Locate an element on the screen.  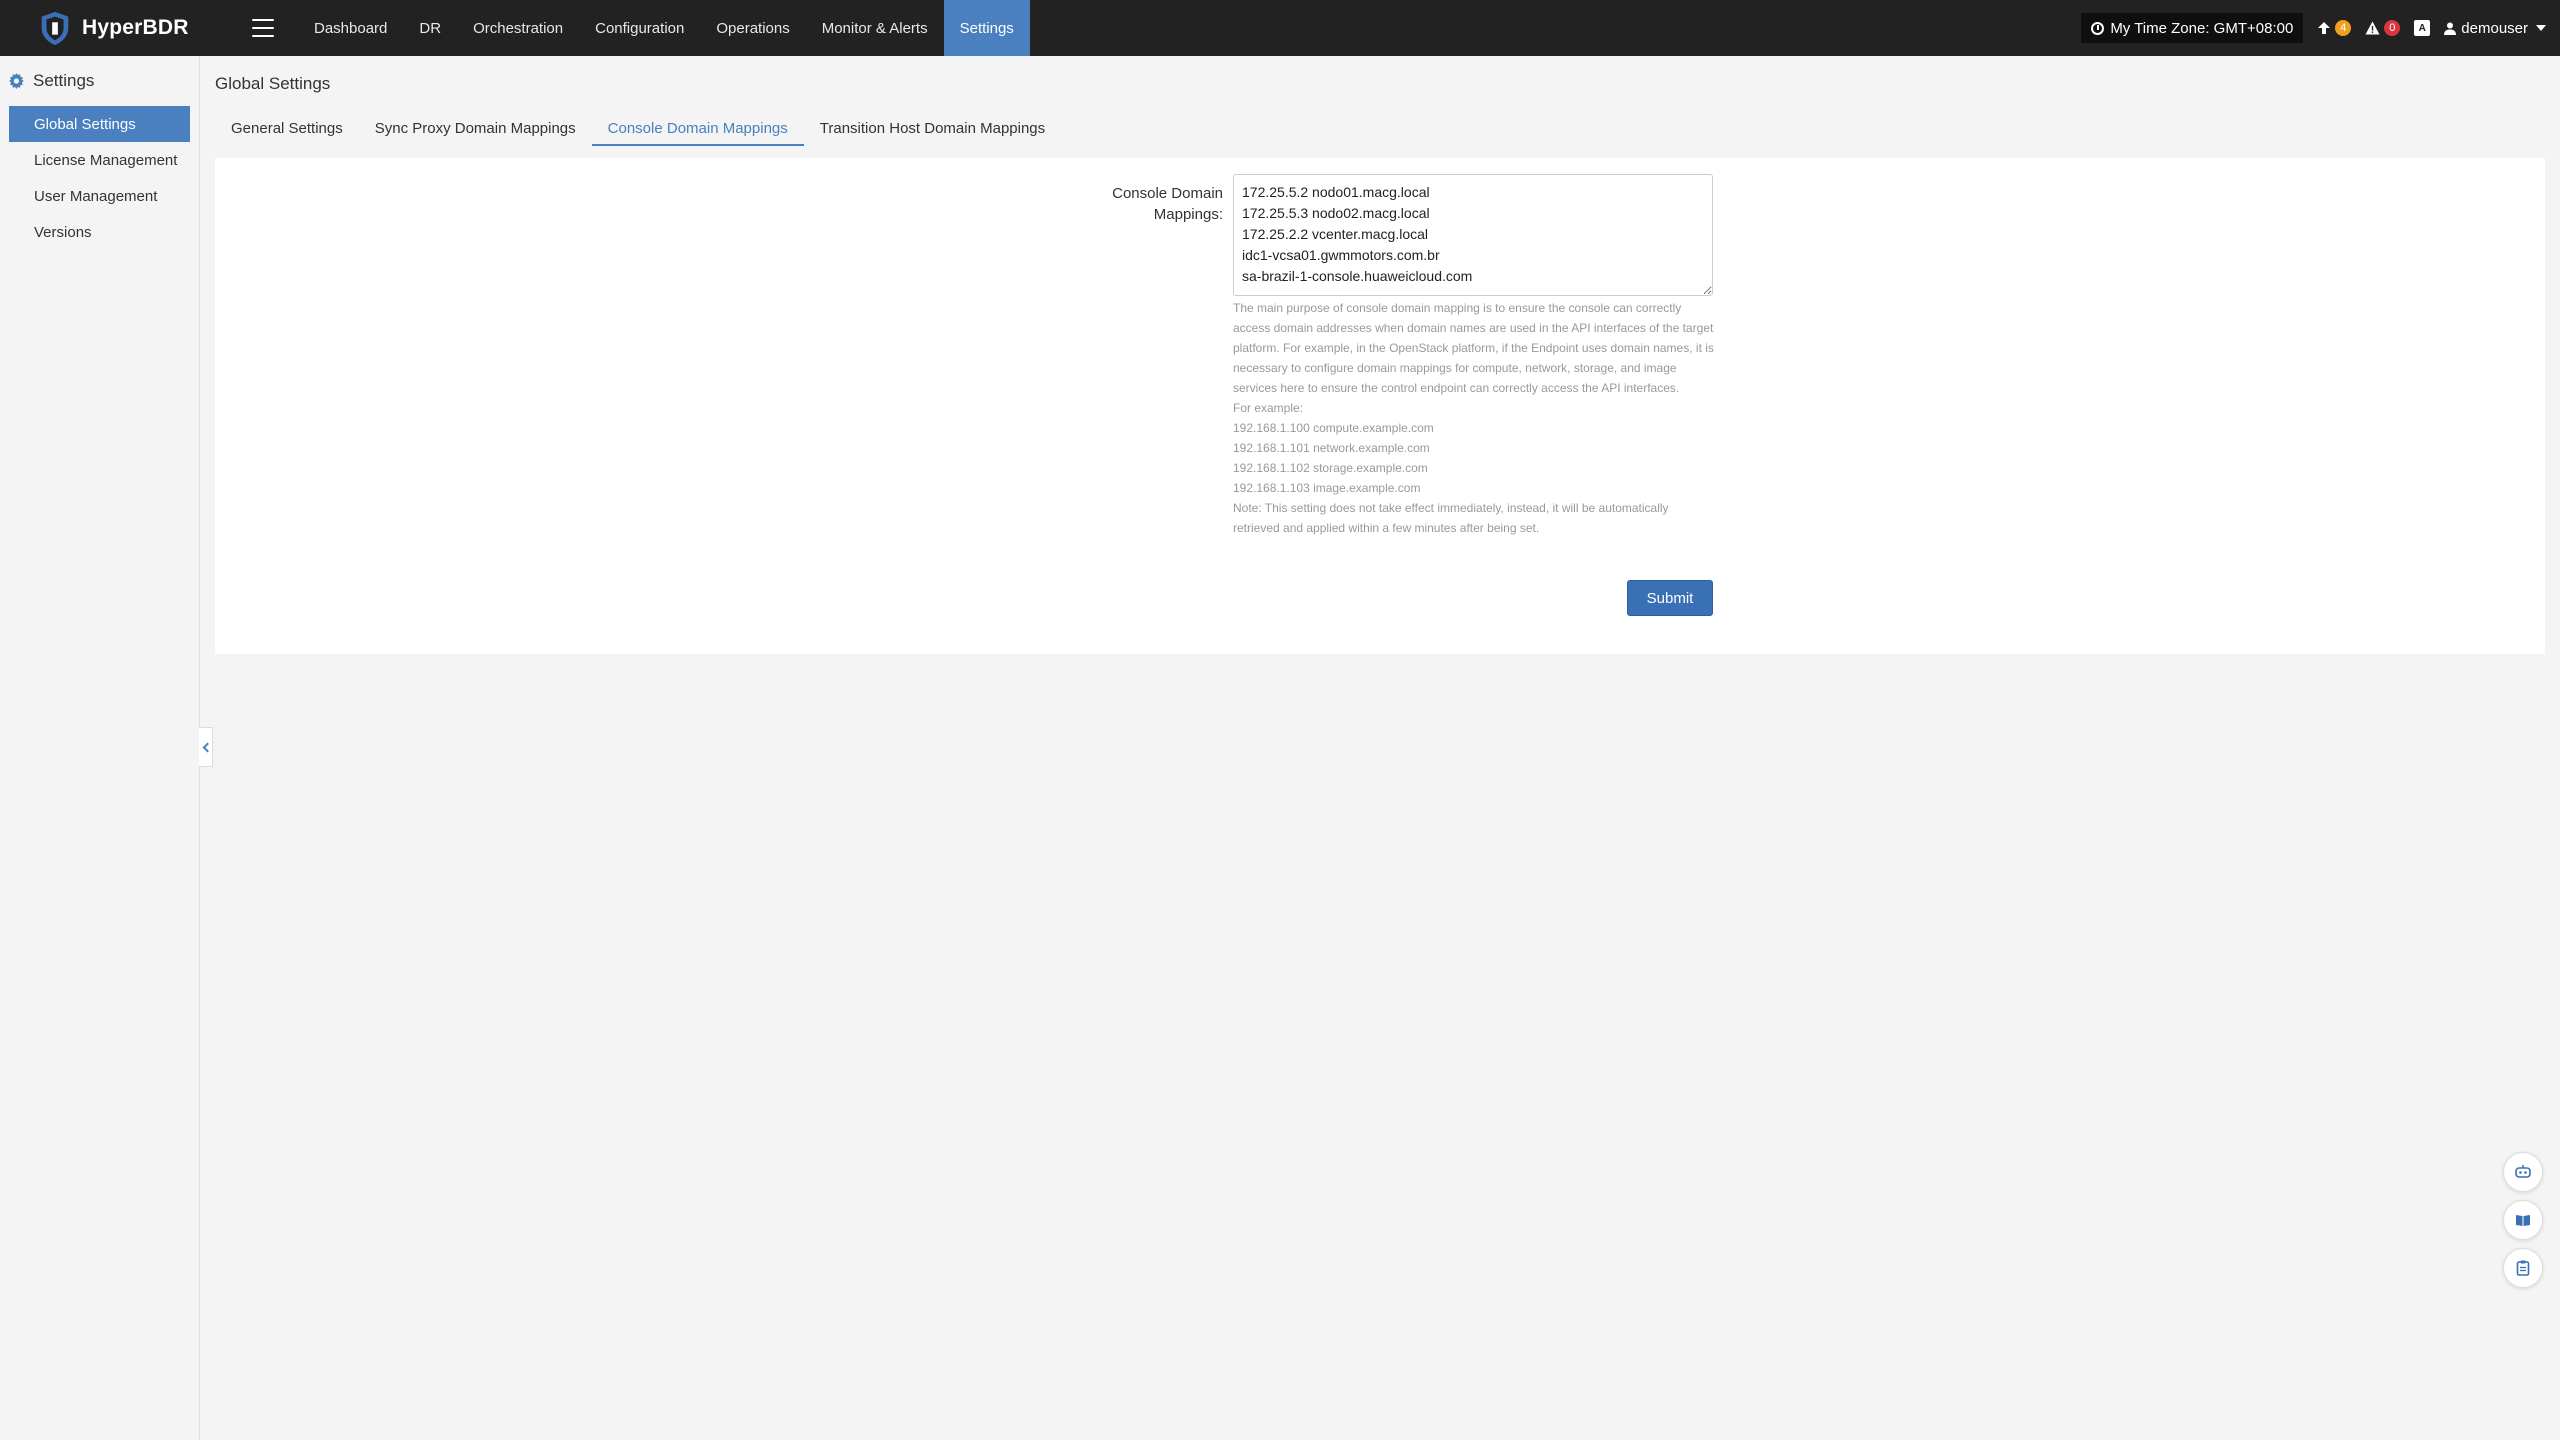
chevron-left-icon is located at coordinates (207, 747).